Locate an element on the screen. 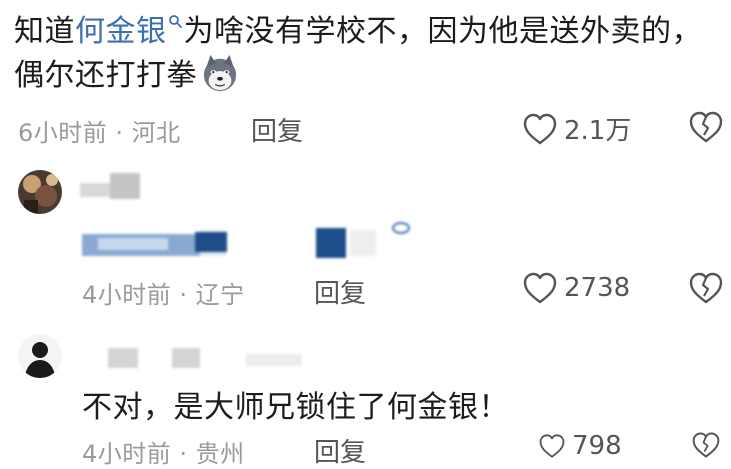 The height and width of the screenshot is (469, 731). reply-text: 不对，是大师兄锁住了何金银！ is located at coordinates (295, 407).